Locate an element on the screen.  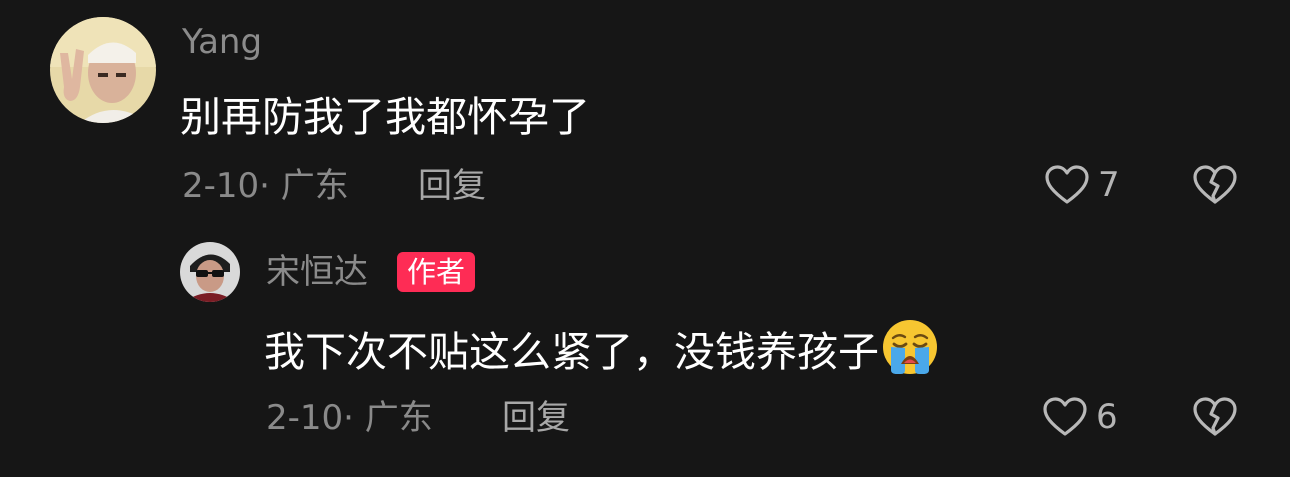
loudly-crying-face-icon is located at coordinates (910, 347).